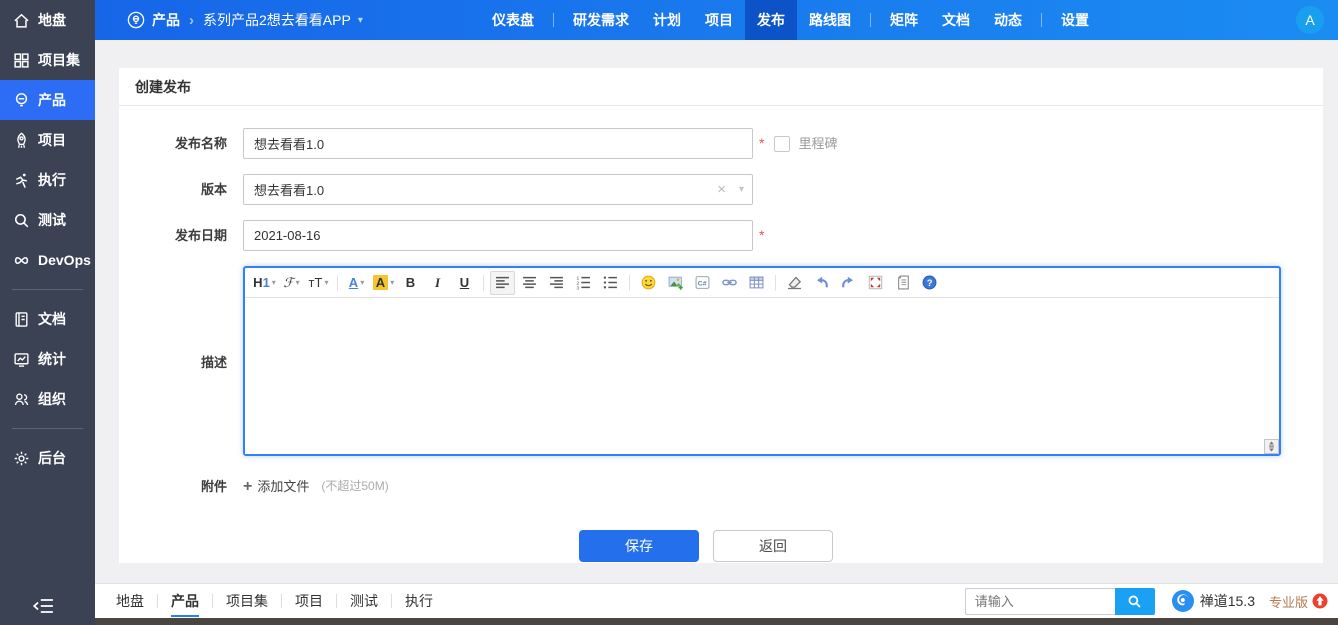  I want to click on attachment-row: 附件 + 添加文件 (不超过50M), so click(721, 486).